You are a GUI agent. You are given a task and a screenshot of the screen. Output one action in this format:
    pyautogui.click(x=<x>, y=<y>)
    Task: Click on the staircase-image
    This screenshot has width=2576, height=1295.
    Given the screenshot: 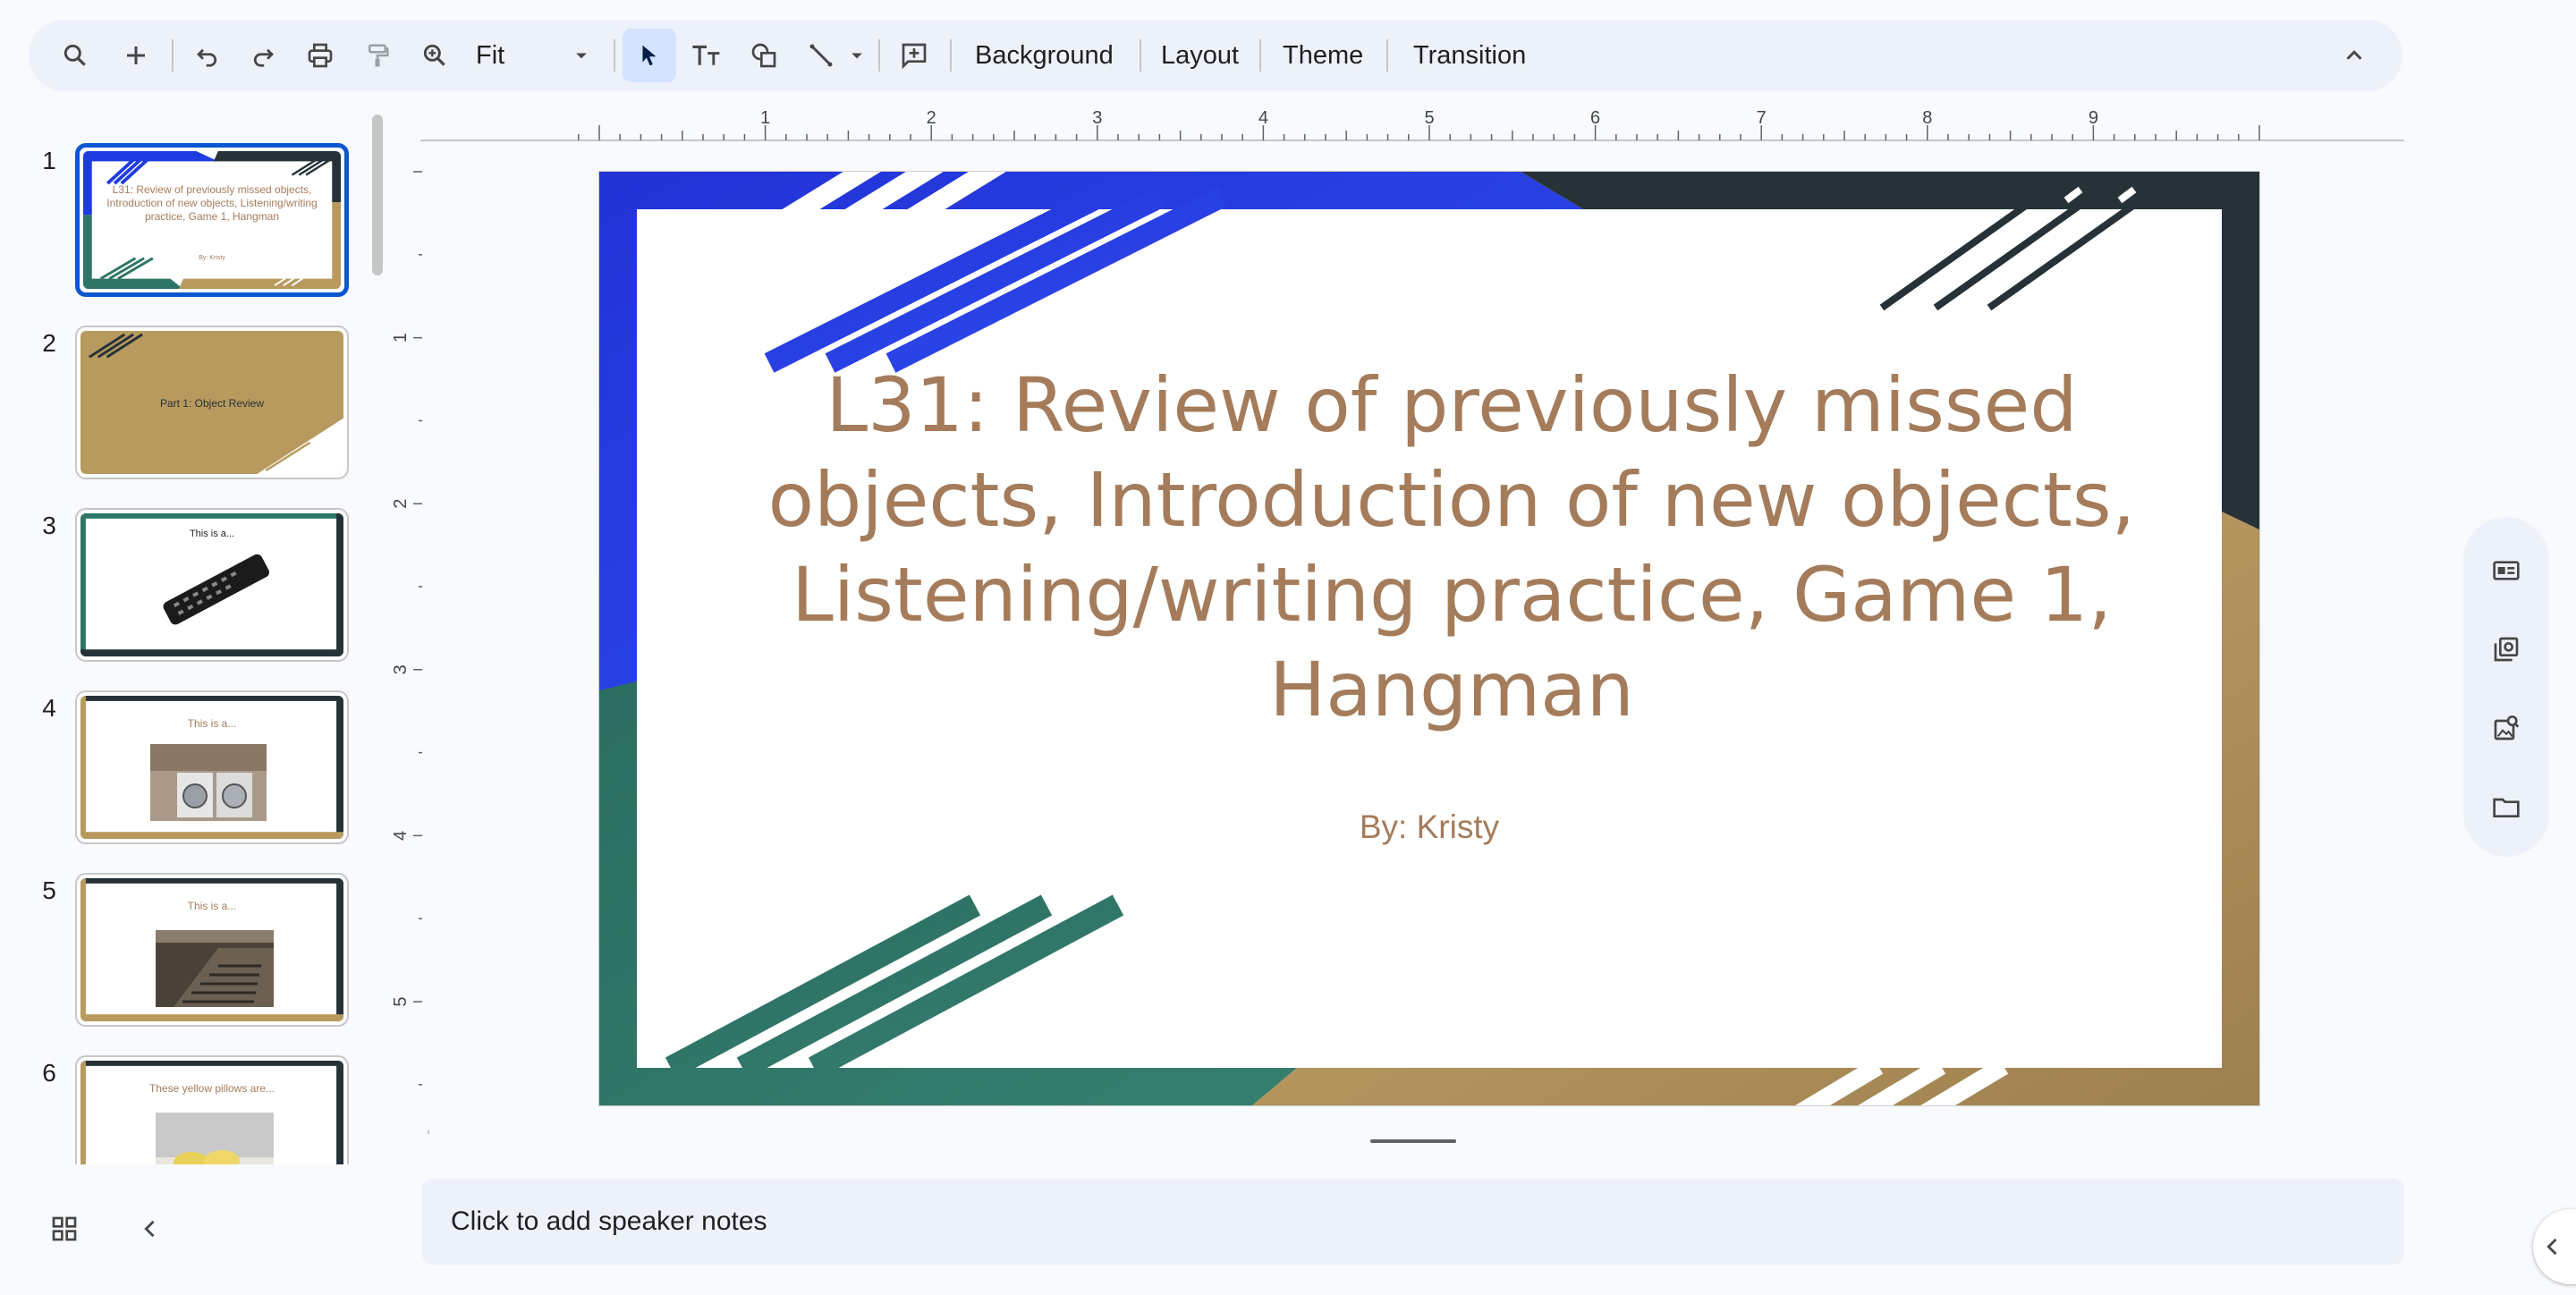 What is the action you would take?
    pyautogui.click(x=215, y=968)
    